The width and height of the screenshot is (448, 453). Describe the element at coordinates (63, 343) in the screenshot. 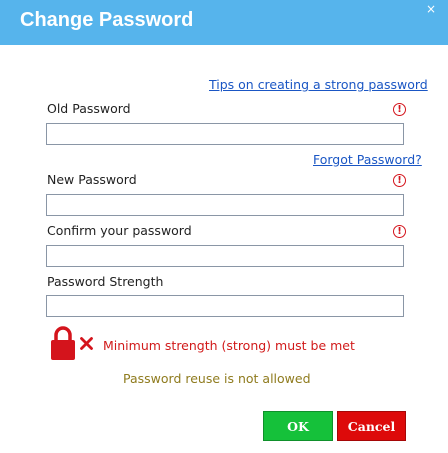

I see `lock-icon` at that location.